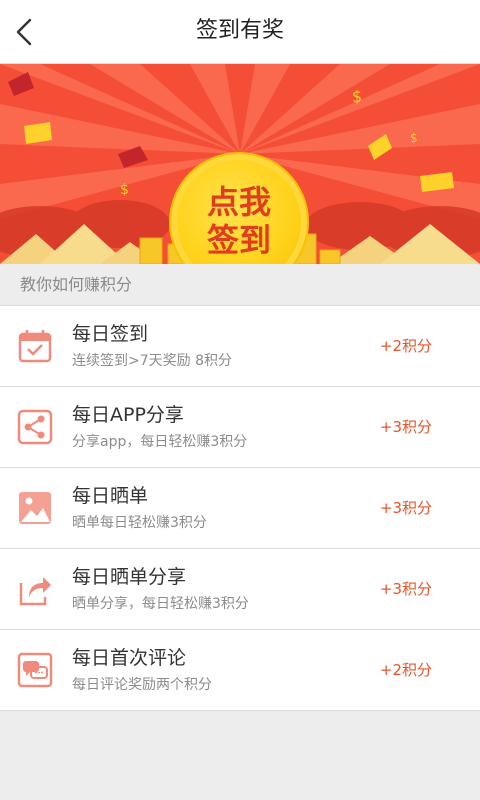  I want to click on task-name: 每日APP分享, so click(128, 415).